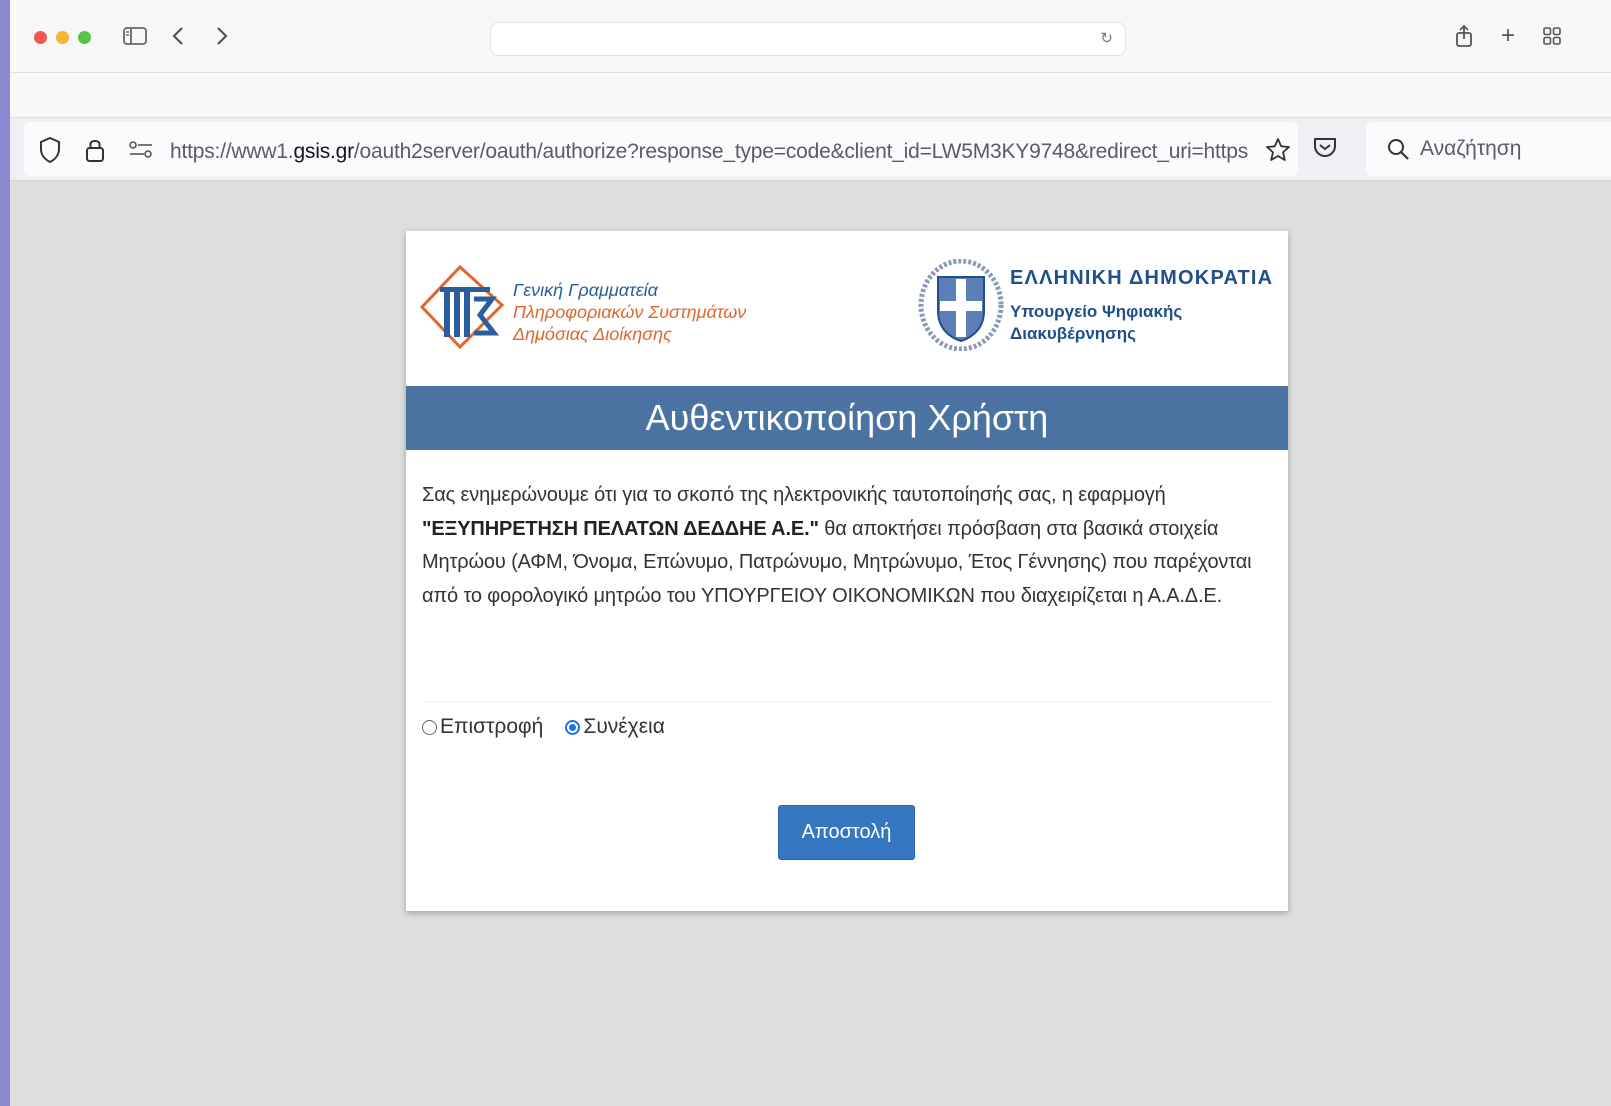  I want to click on tab-strip, so click(810, 95).